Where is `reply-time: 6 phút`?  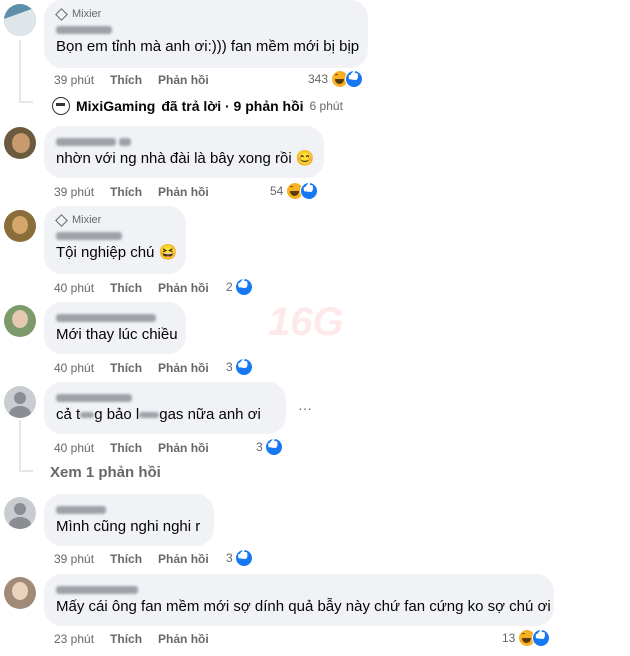 reply-time: 6 phút is located at coordinates (326, 106).